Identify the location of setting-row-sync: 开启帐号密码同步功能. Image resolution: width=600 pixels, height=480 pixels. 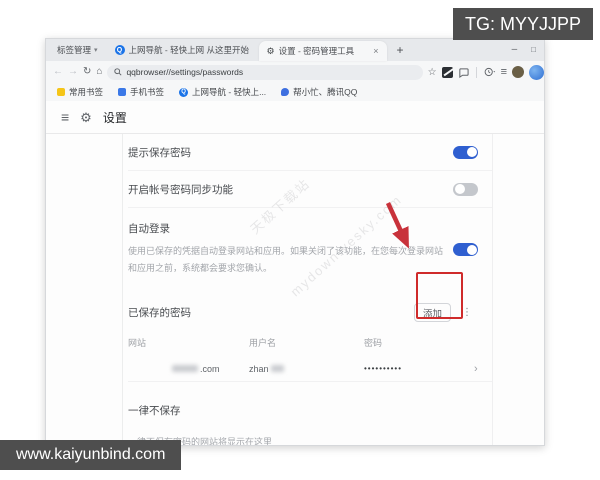
(310, 189).